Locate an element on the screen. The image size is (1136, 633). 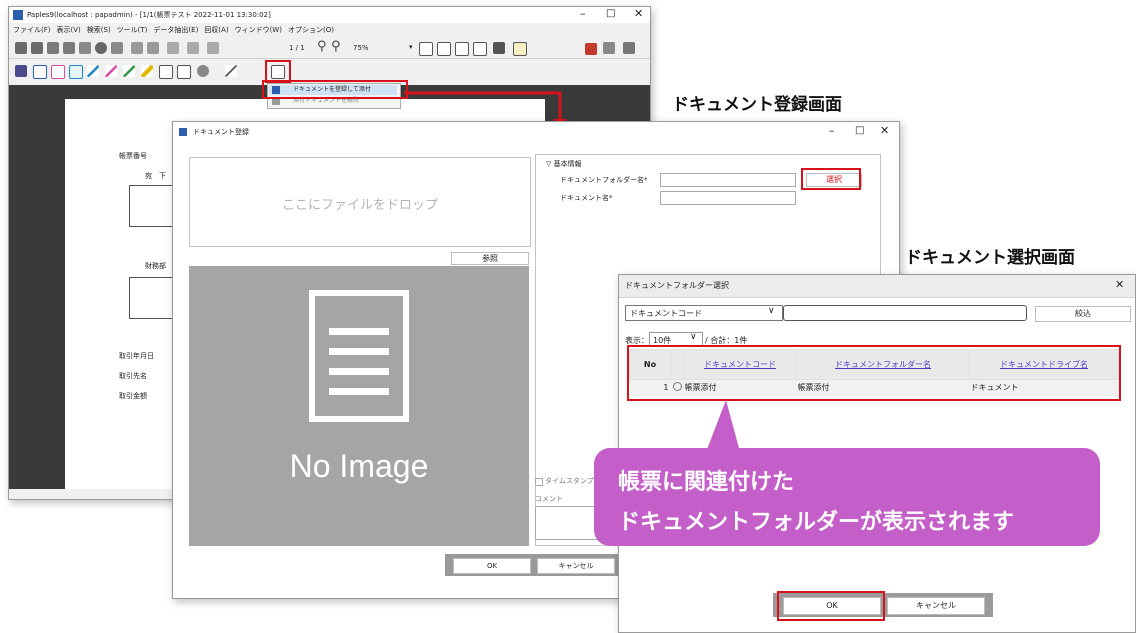
callout-line-1: 帳票に関連付けた is located at coordinates (706, 482).